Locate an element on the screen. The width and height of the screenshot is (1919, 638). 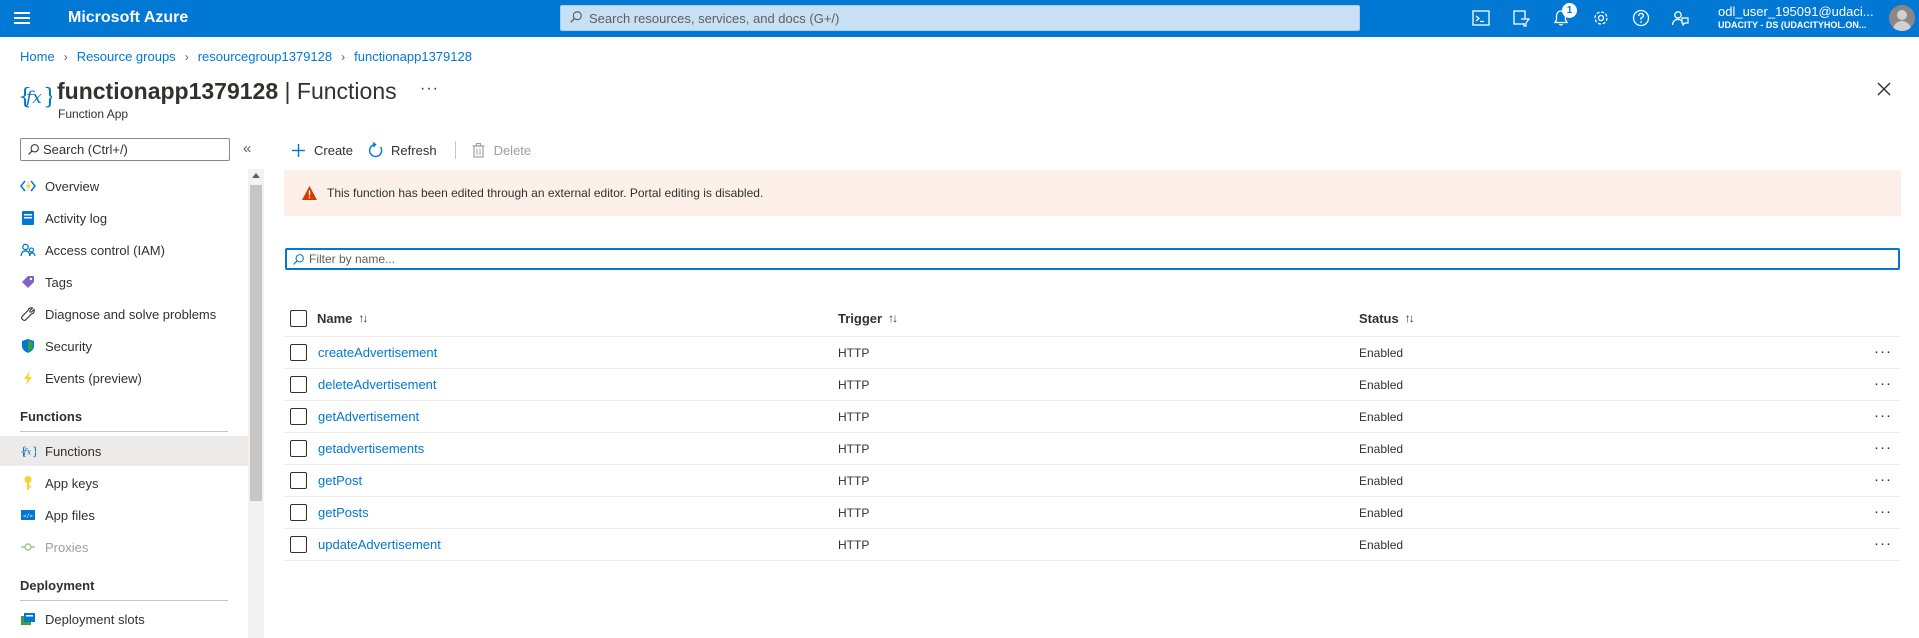
settings-icon is located at coordinates (1601, 18).